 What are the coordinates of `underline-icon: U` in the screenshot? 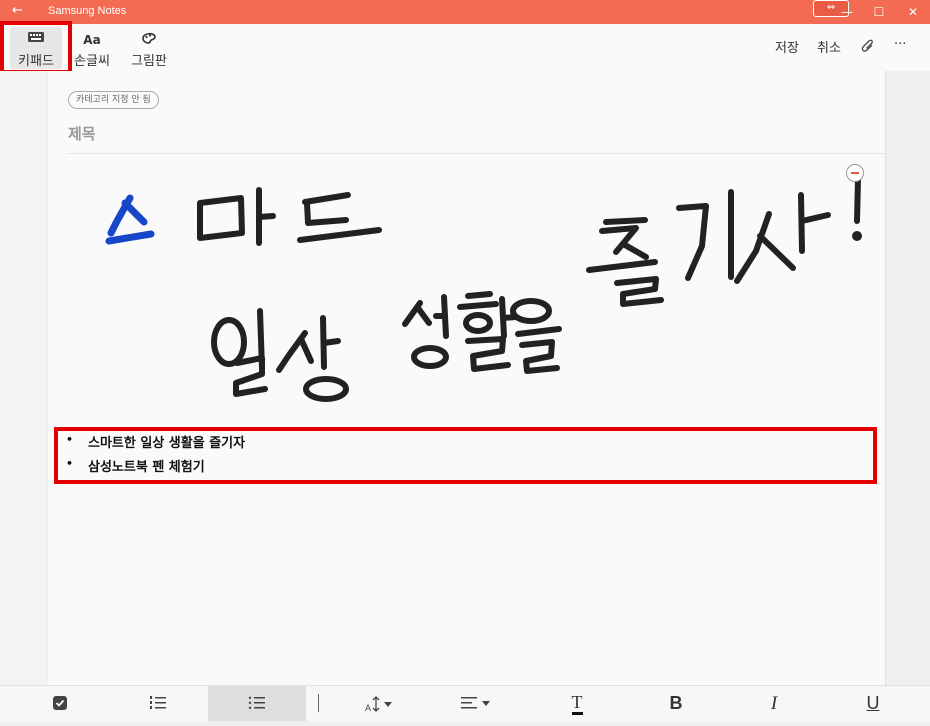 It's located at (873, 703).